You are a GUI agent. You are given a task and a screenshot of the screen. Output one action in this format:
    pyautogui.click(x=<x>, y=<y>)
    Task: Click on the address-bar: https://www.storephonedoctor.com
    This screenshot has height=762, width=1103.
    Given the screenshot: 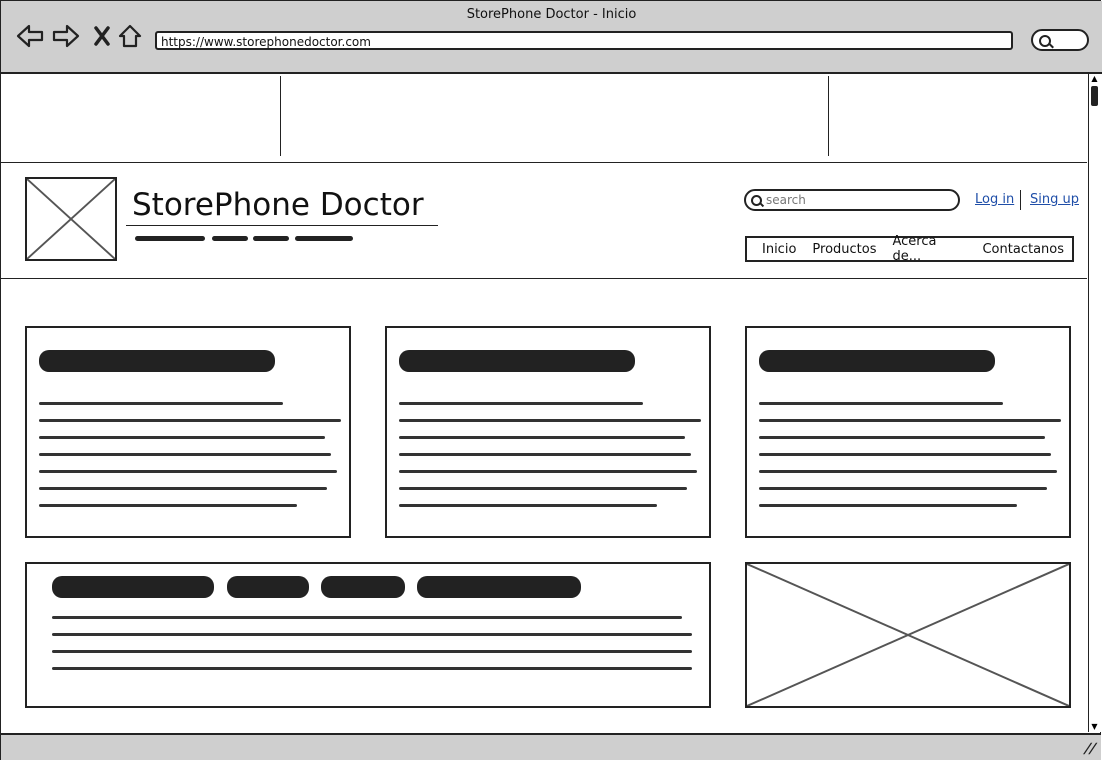 What is the action you would take?
    pyautogui.click(x=584, y=40)
    